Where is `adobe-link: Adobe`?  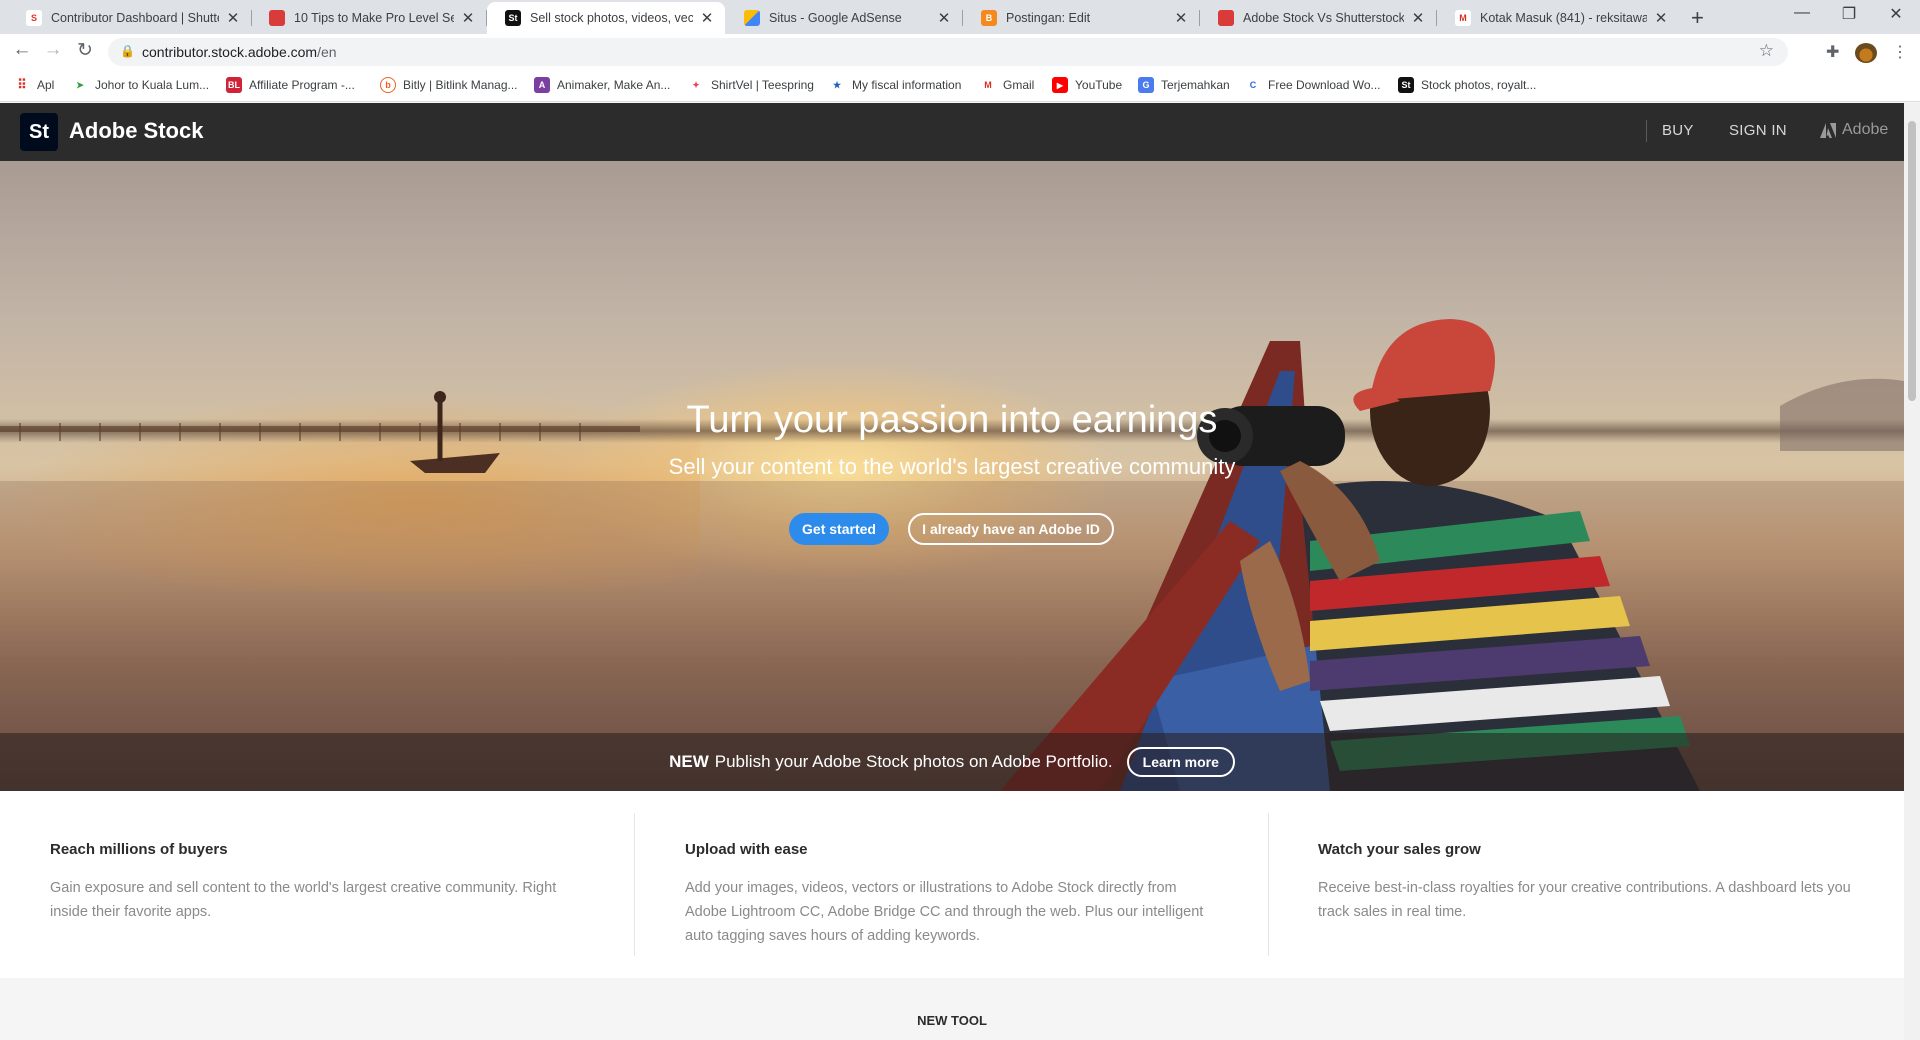
adobe-link: Adobe is located at coordinates (1854, 130).